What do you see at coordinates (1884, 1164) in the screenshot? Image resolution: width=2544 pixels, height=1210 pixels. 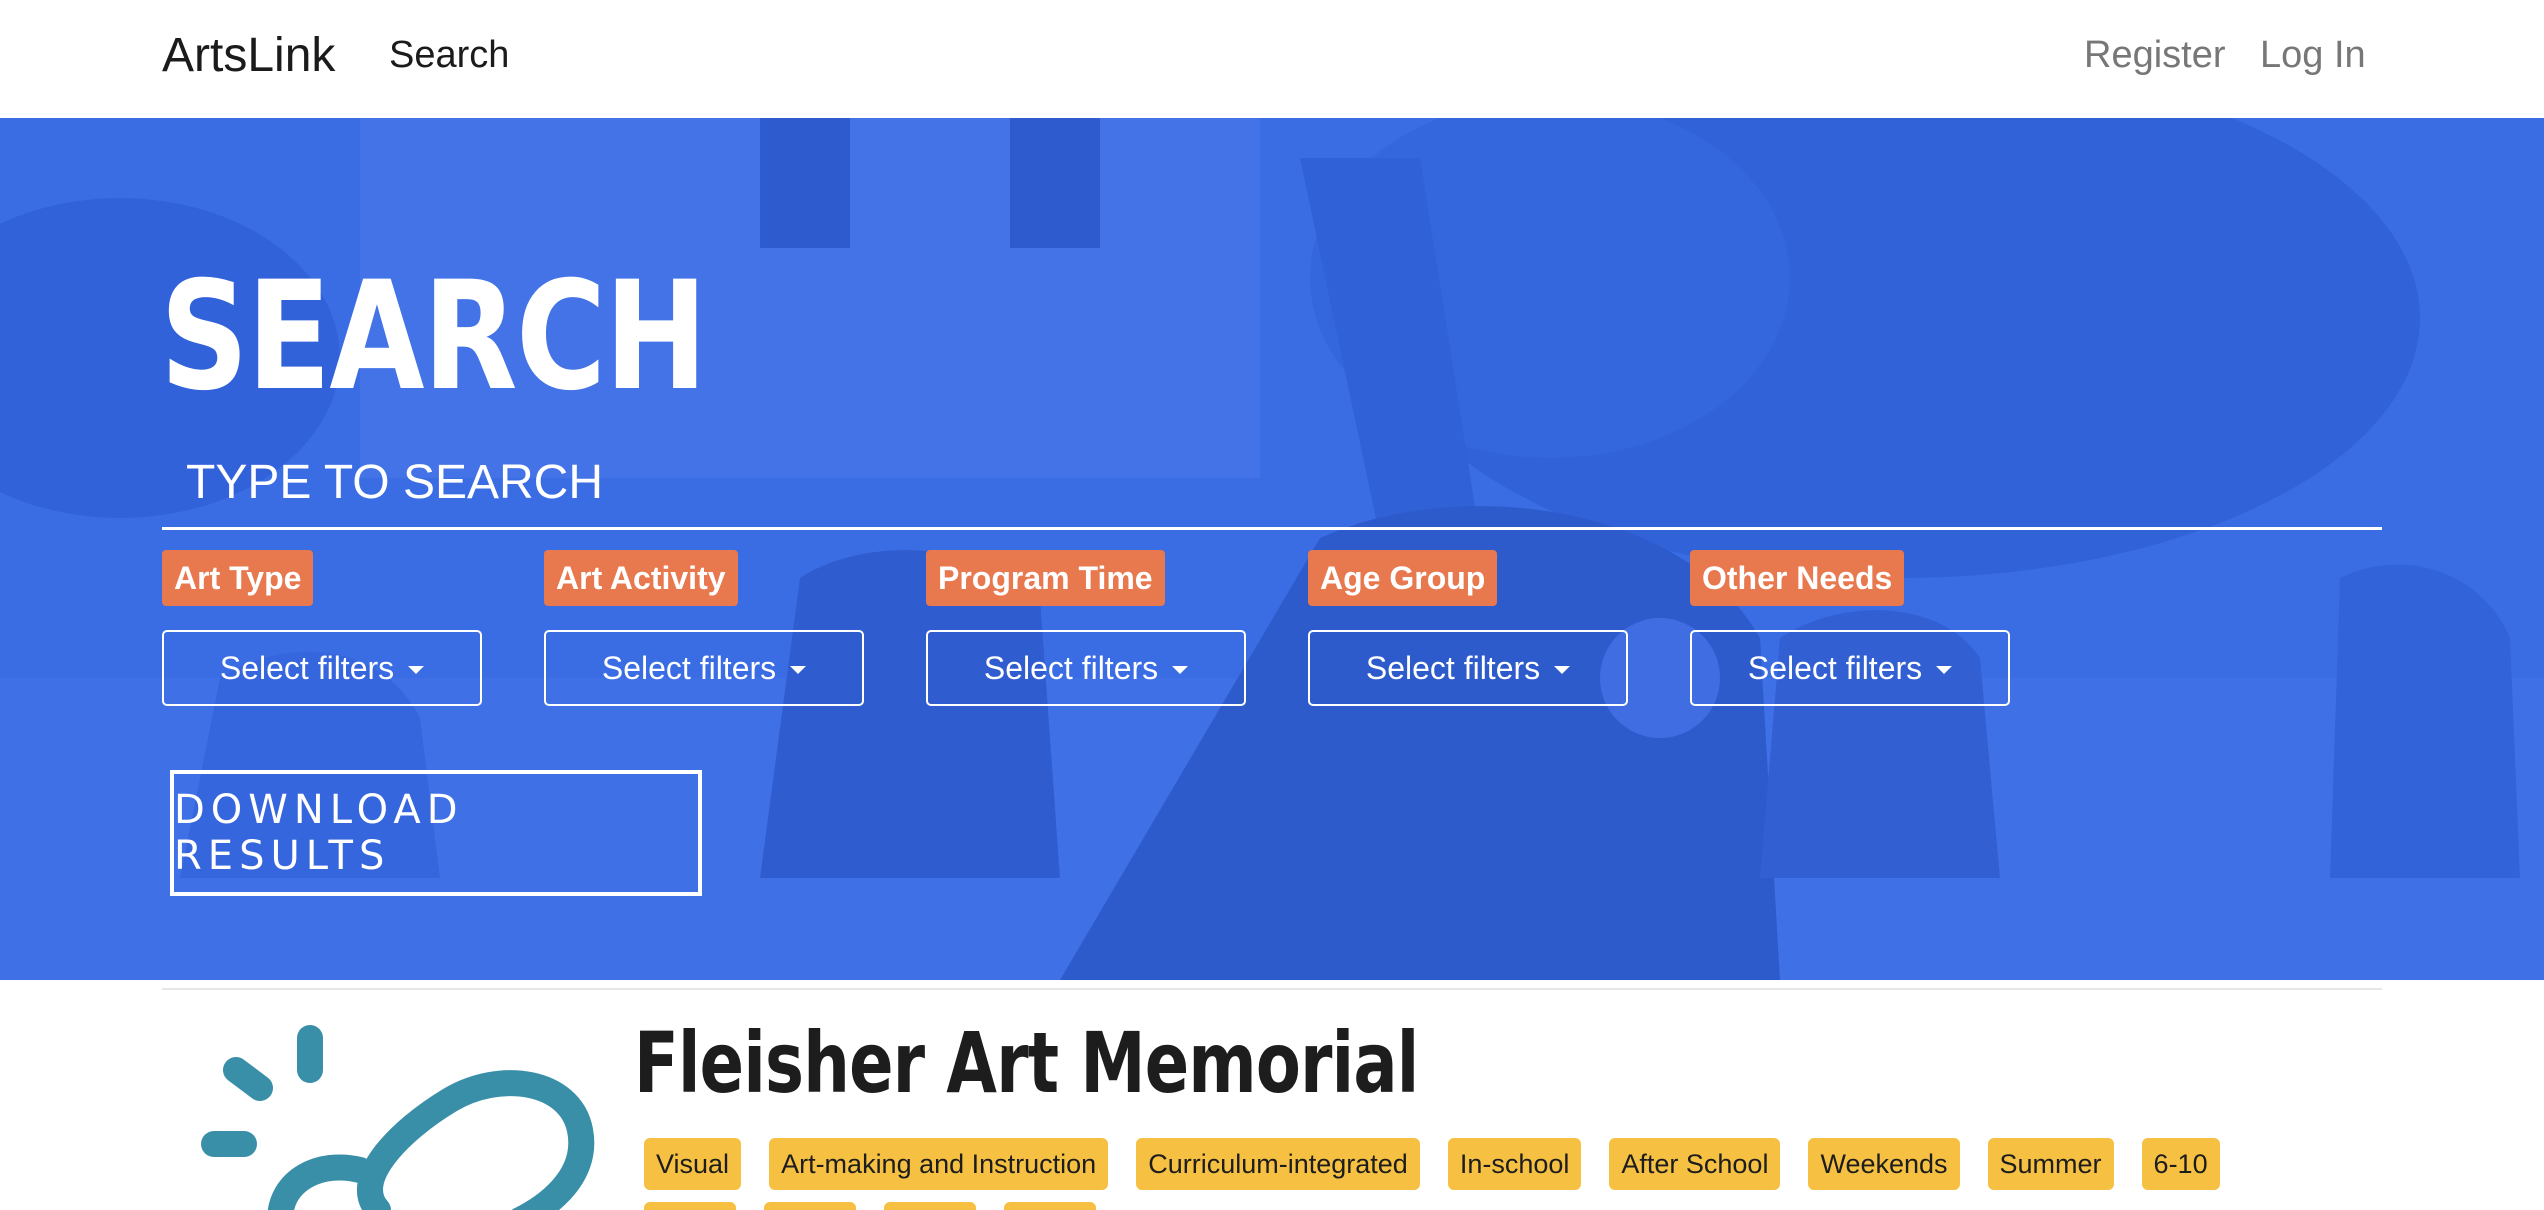 I see `tag: Weekends` at bounding box center [1884, 1164].